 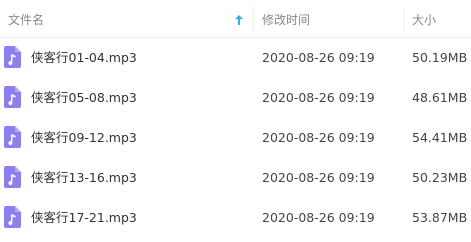 I want to click on sort-ascending-icon, so click(x=239, y=20).